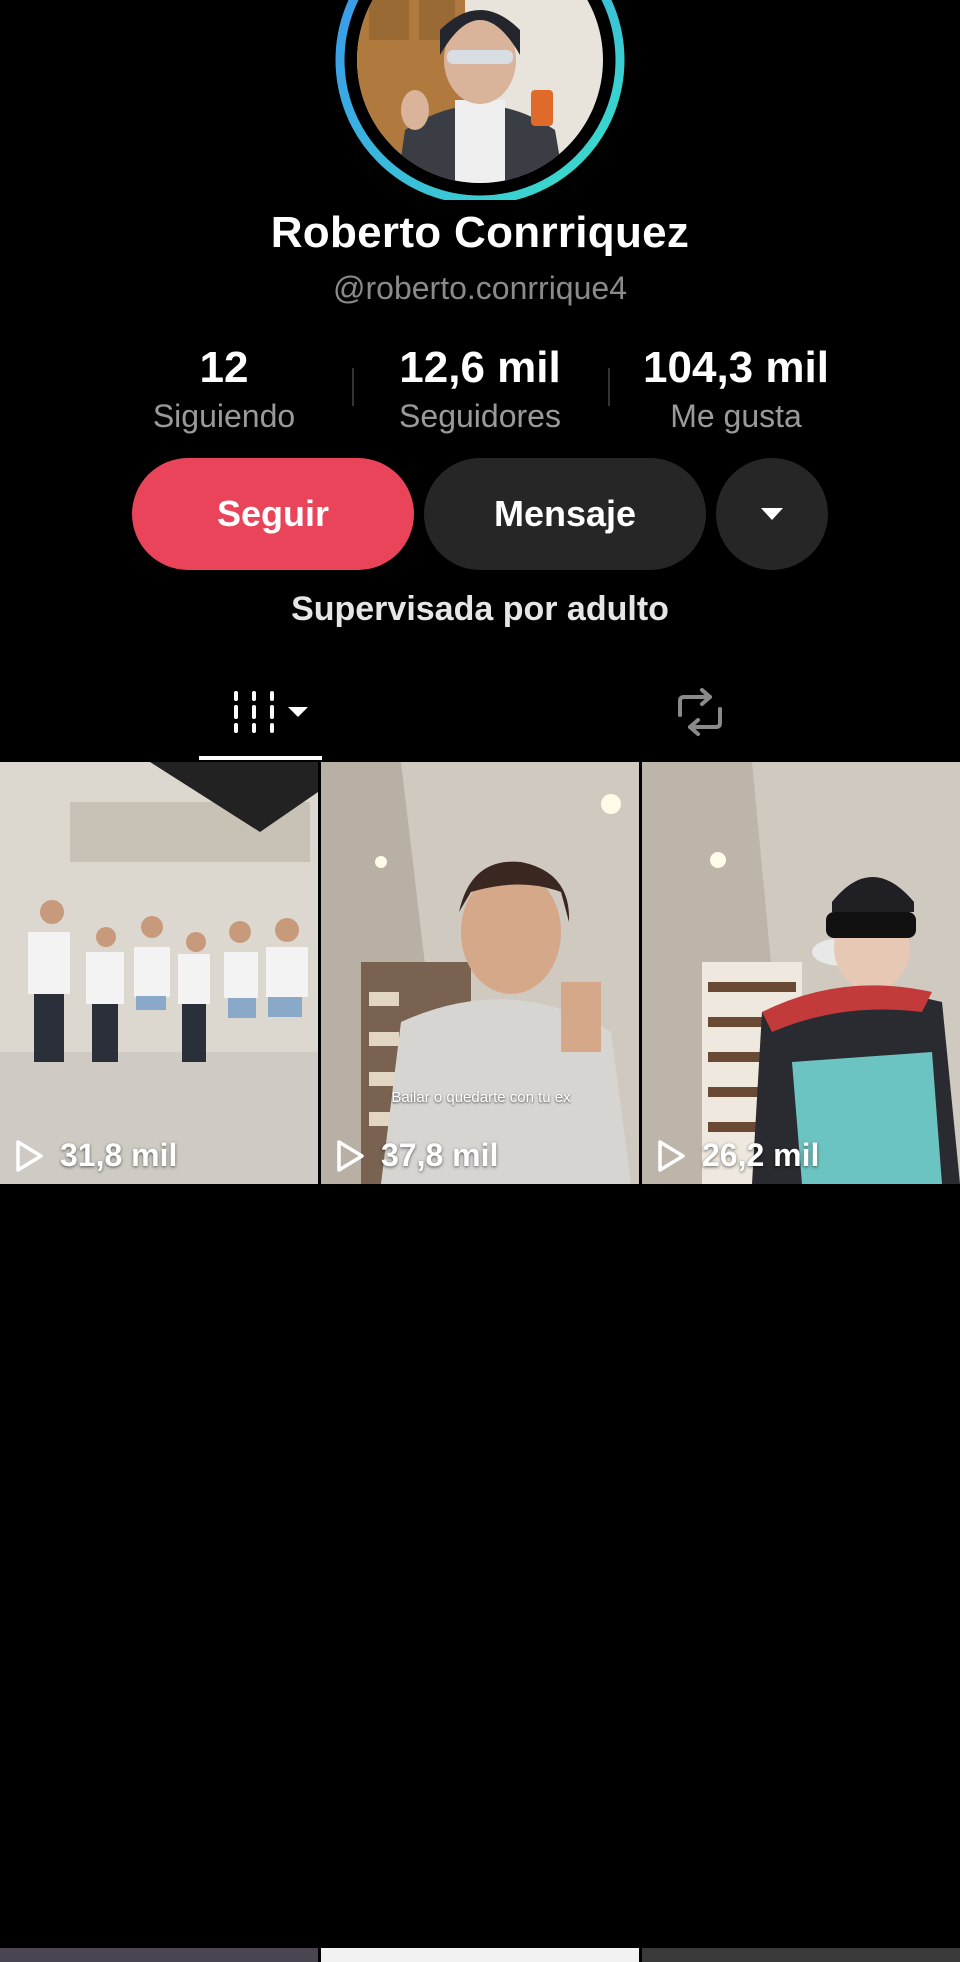 This screenshot has width=960, height=1962. I want to click on video-caption: Bailar o quedarte con tu ex, so click(481, 1097).